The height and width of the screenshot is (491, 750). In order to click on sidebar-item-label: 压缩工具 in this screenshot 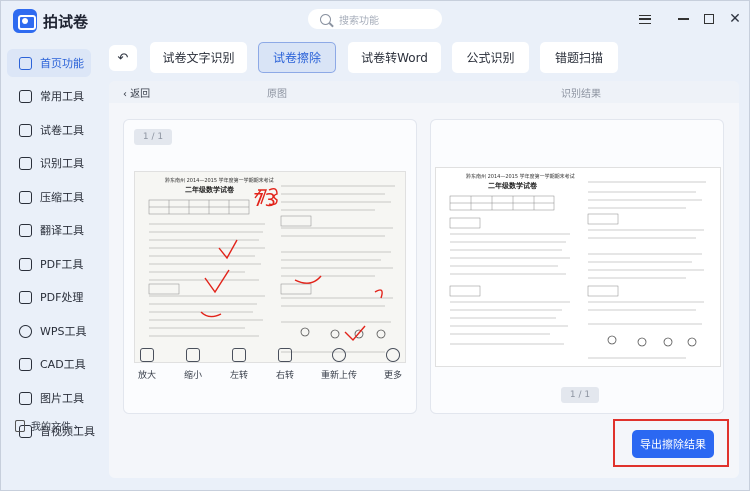, I will do `click(62, 197)`.